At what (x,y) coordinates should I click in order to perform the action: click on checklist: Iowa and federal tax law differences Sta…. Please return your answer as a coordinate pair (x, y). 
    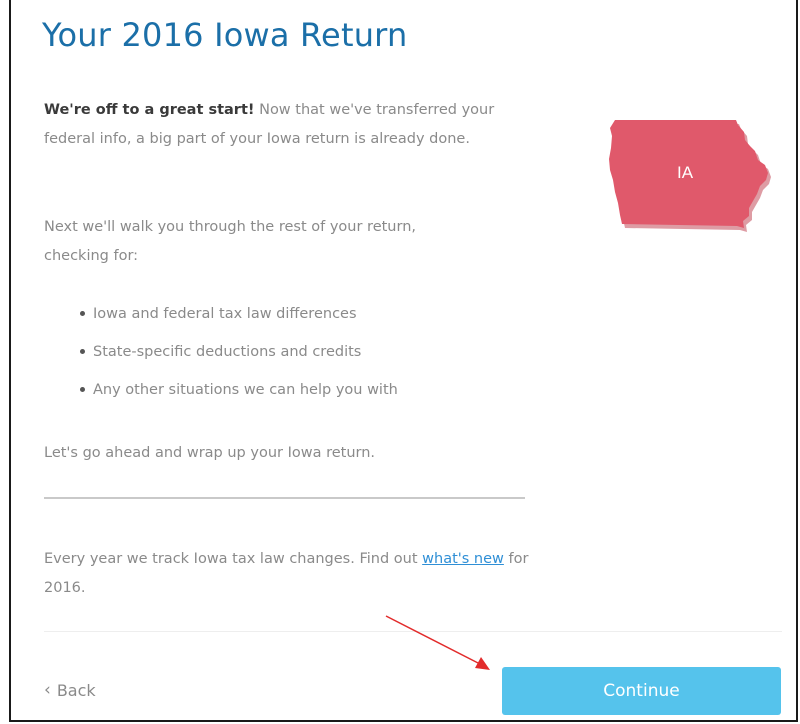
    Looking at the image, I should click on (239, 357).